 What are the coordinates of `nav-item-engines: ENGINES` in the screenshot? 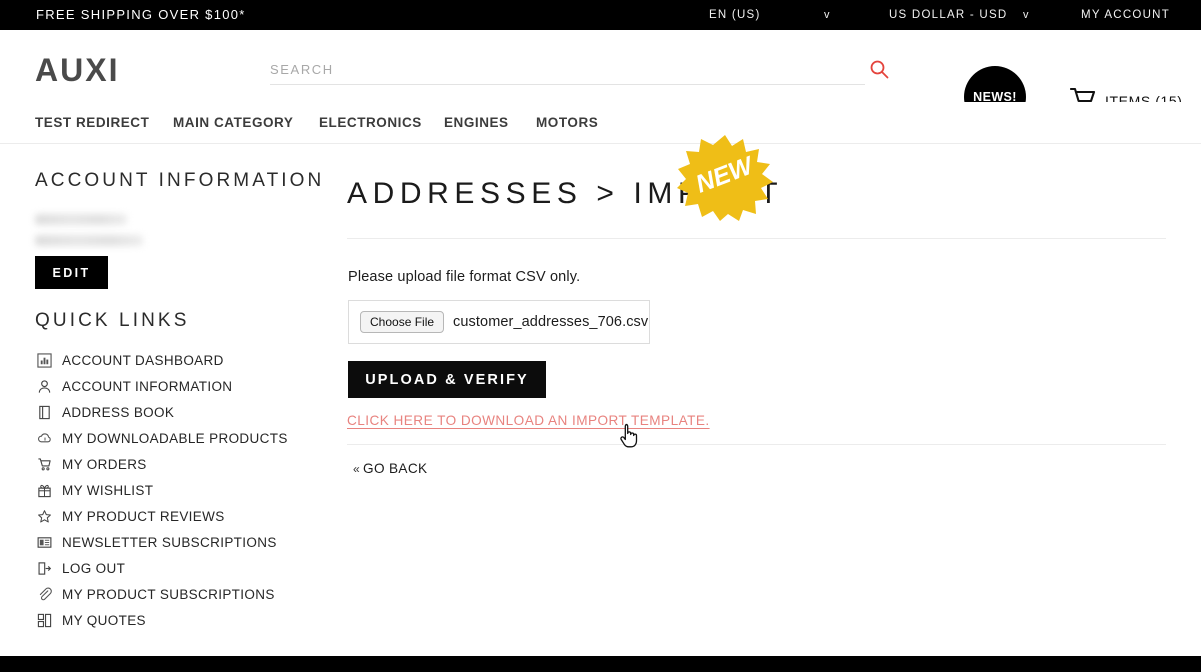 It's located at (476, 122).